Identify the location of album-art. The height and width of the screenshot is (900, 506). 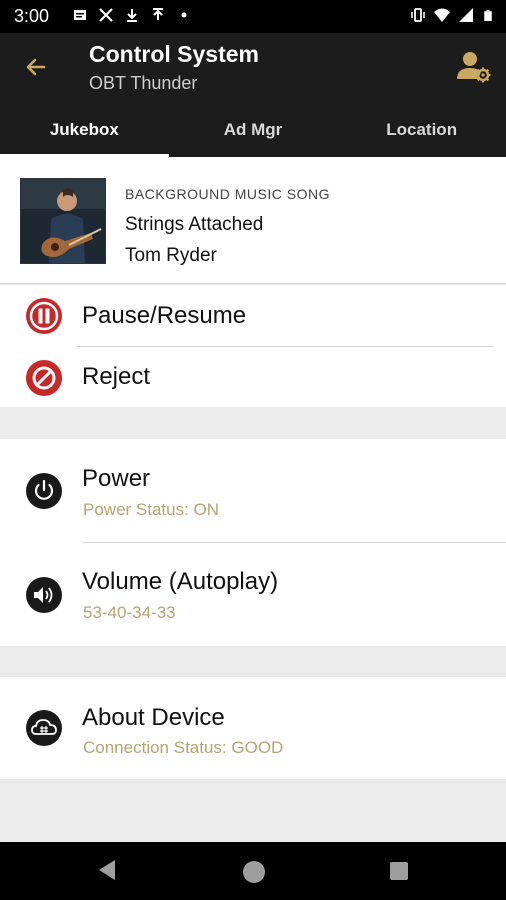
(63, 221).